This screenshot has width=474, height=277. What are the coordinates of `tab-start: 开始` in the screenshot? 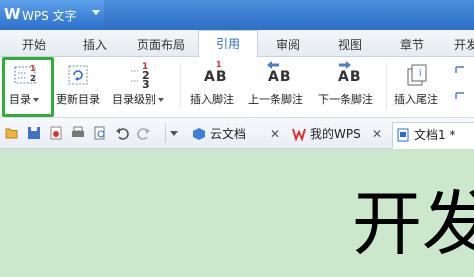 It's located at (34, 44).